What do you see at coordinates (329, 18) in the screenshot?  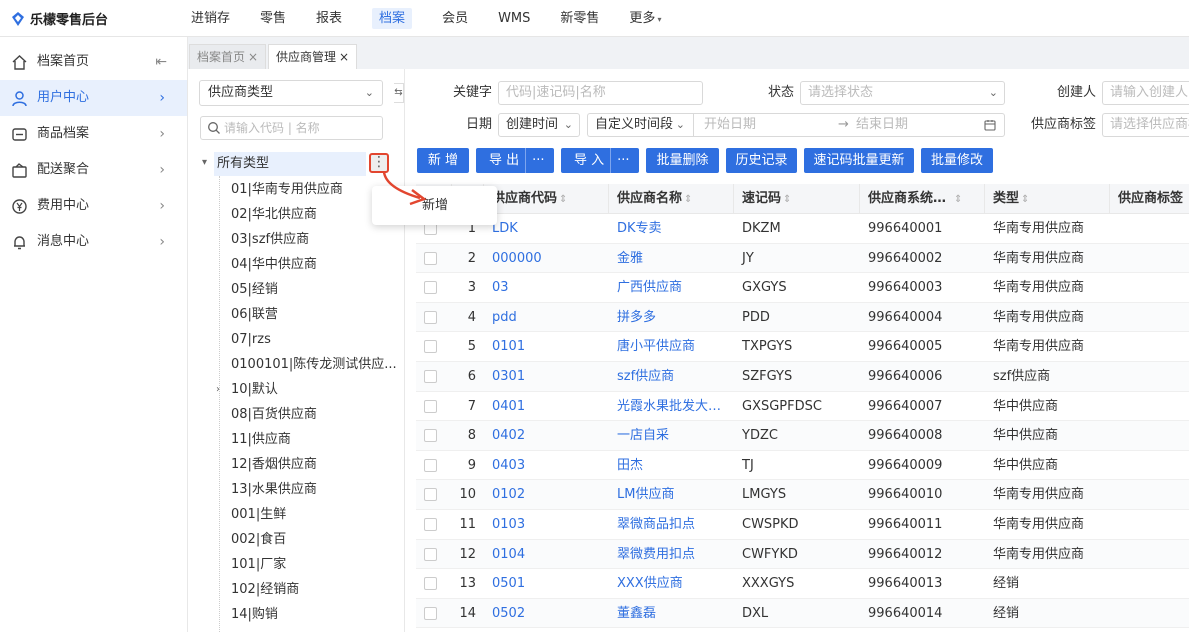 I see `nav-item-reports: 报表` at bounding box center [329, 18].